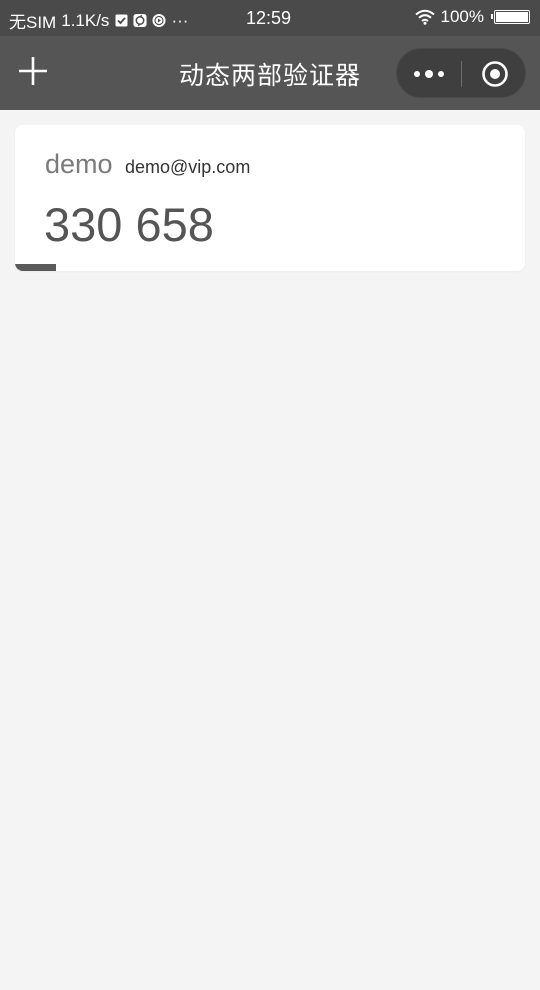 This screenshot has width=540, height=990. I want to click on more-dots-icon, so click(429, 74).